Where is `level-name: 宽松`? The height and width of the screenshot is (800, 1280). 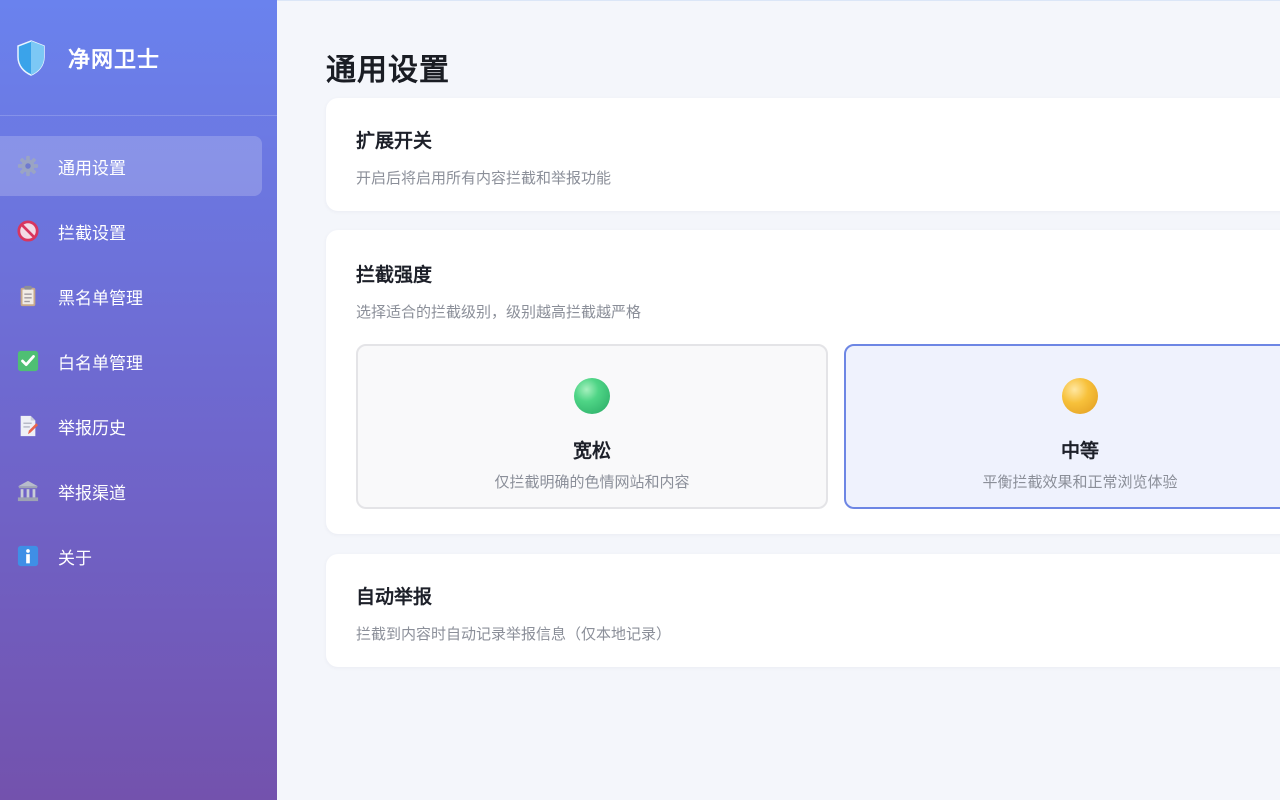
level-name: 宽松 is located at coordinates (591, 451).